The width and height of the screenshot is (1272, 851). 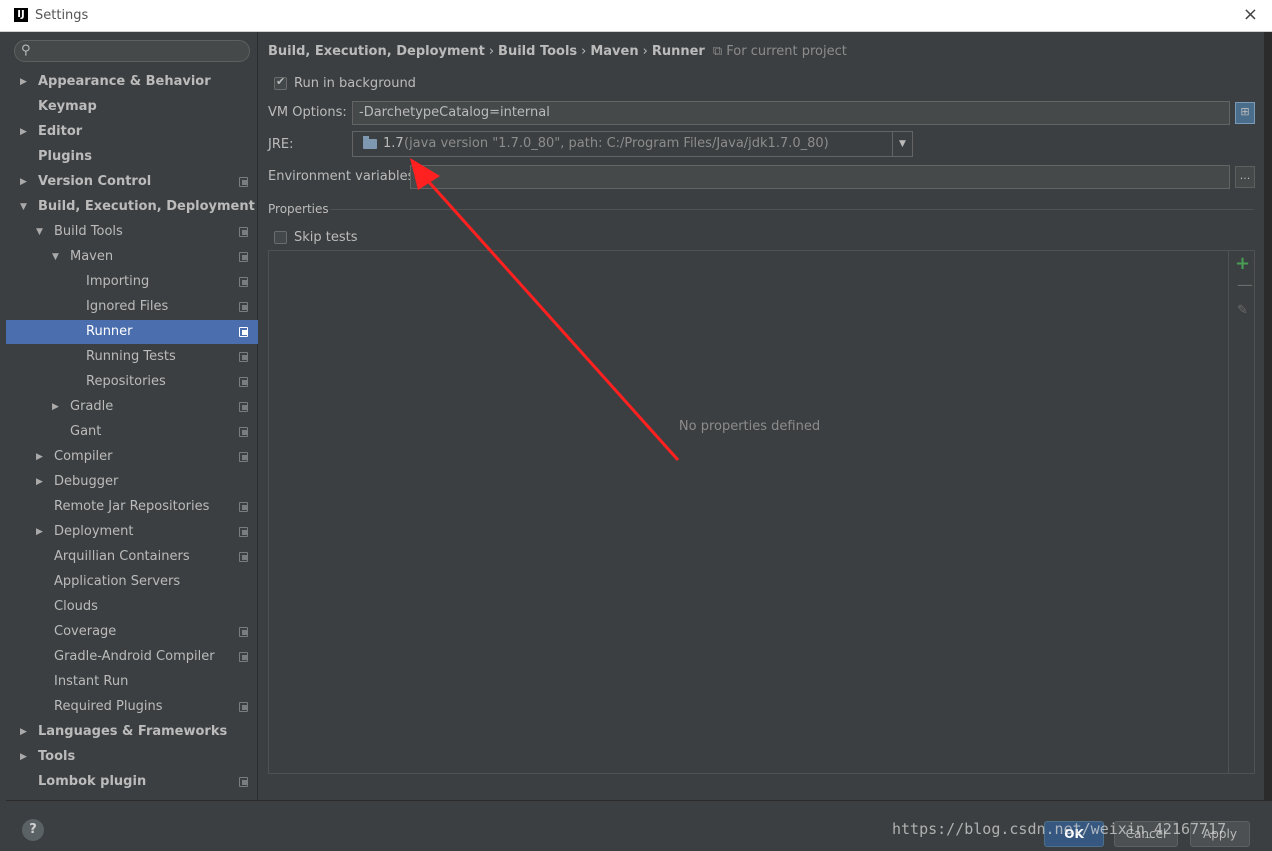 I want to click on sidebar-item-version-control: ▶ Version Control, so click(x=132, y=182).